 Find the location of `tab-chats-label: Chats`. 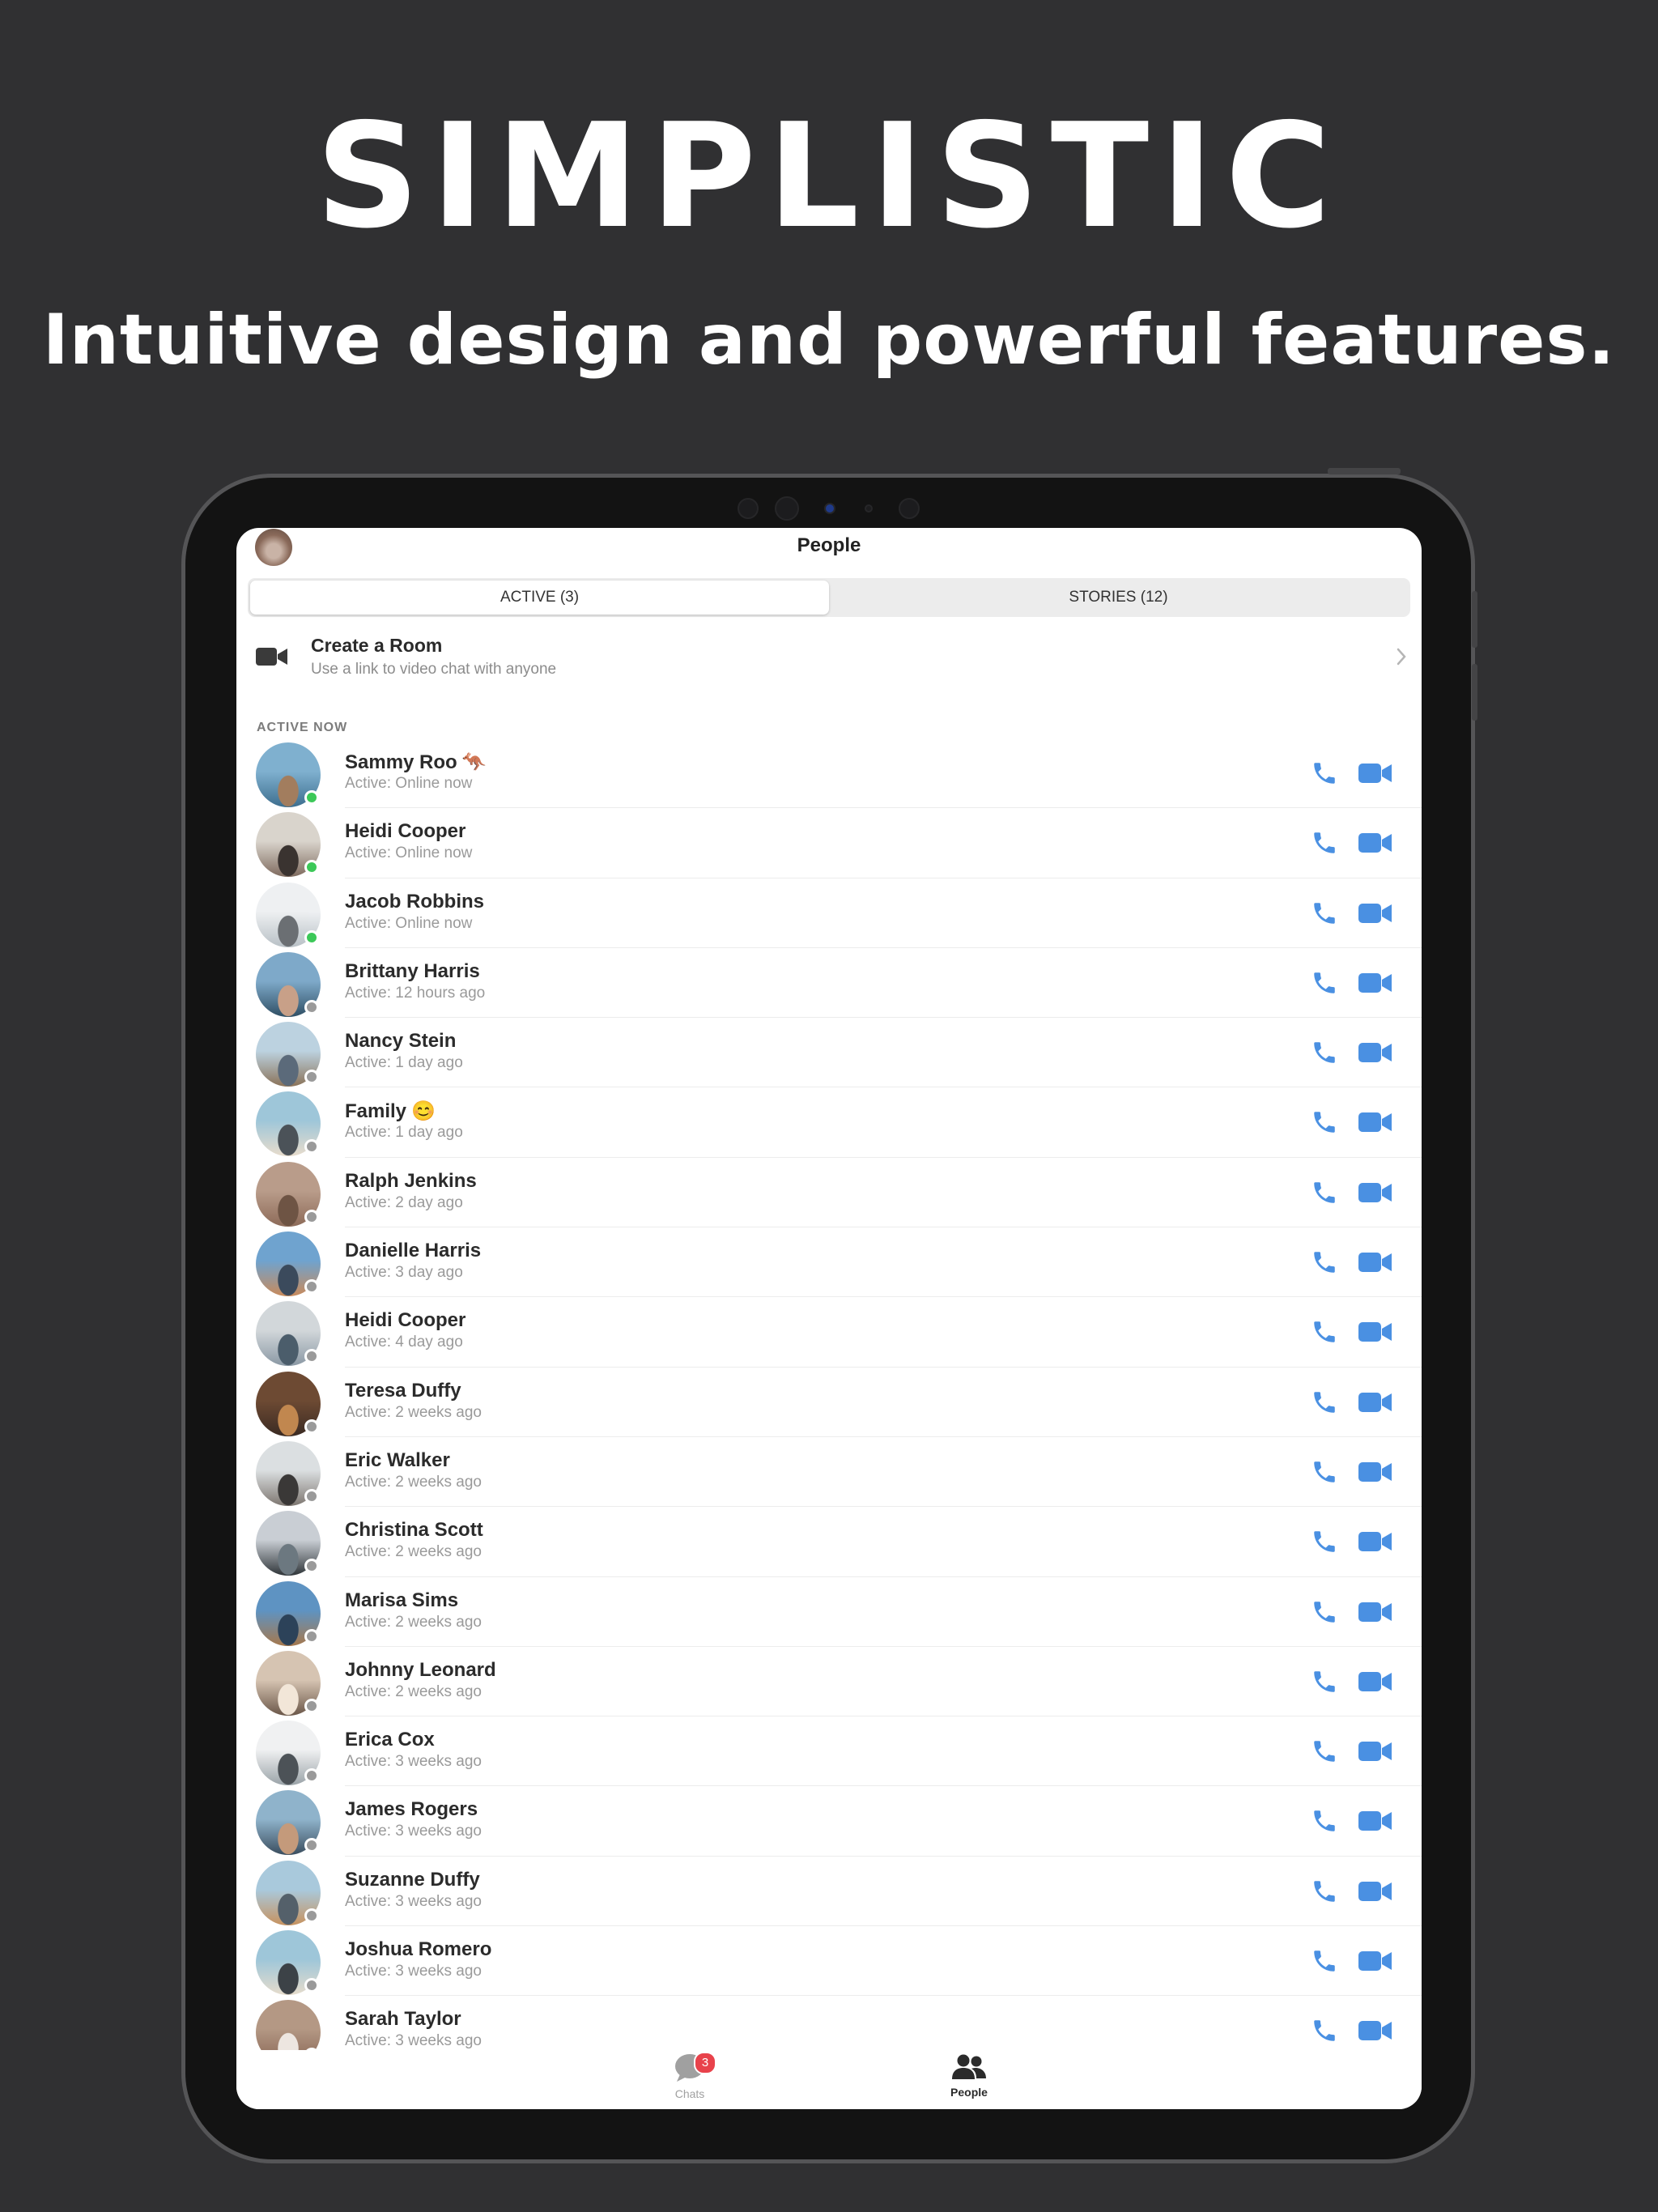

tab-chats-label: Chats is located at coordinates (689, 2094).